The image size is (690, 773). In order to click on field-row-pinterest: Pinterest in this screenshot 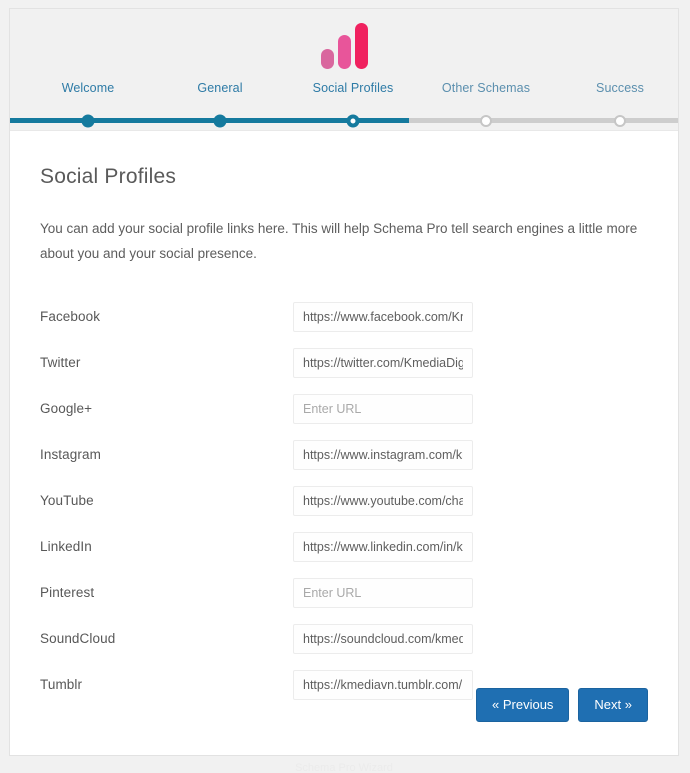, I will do `click(344, 593)`.